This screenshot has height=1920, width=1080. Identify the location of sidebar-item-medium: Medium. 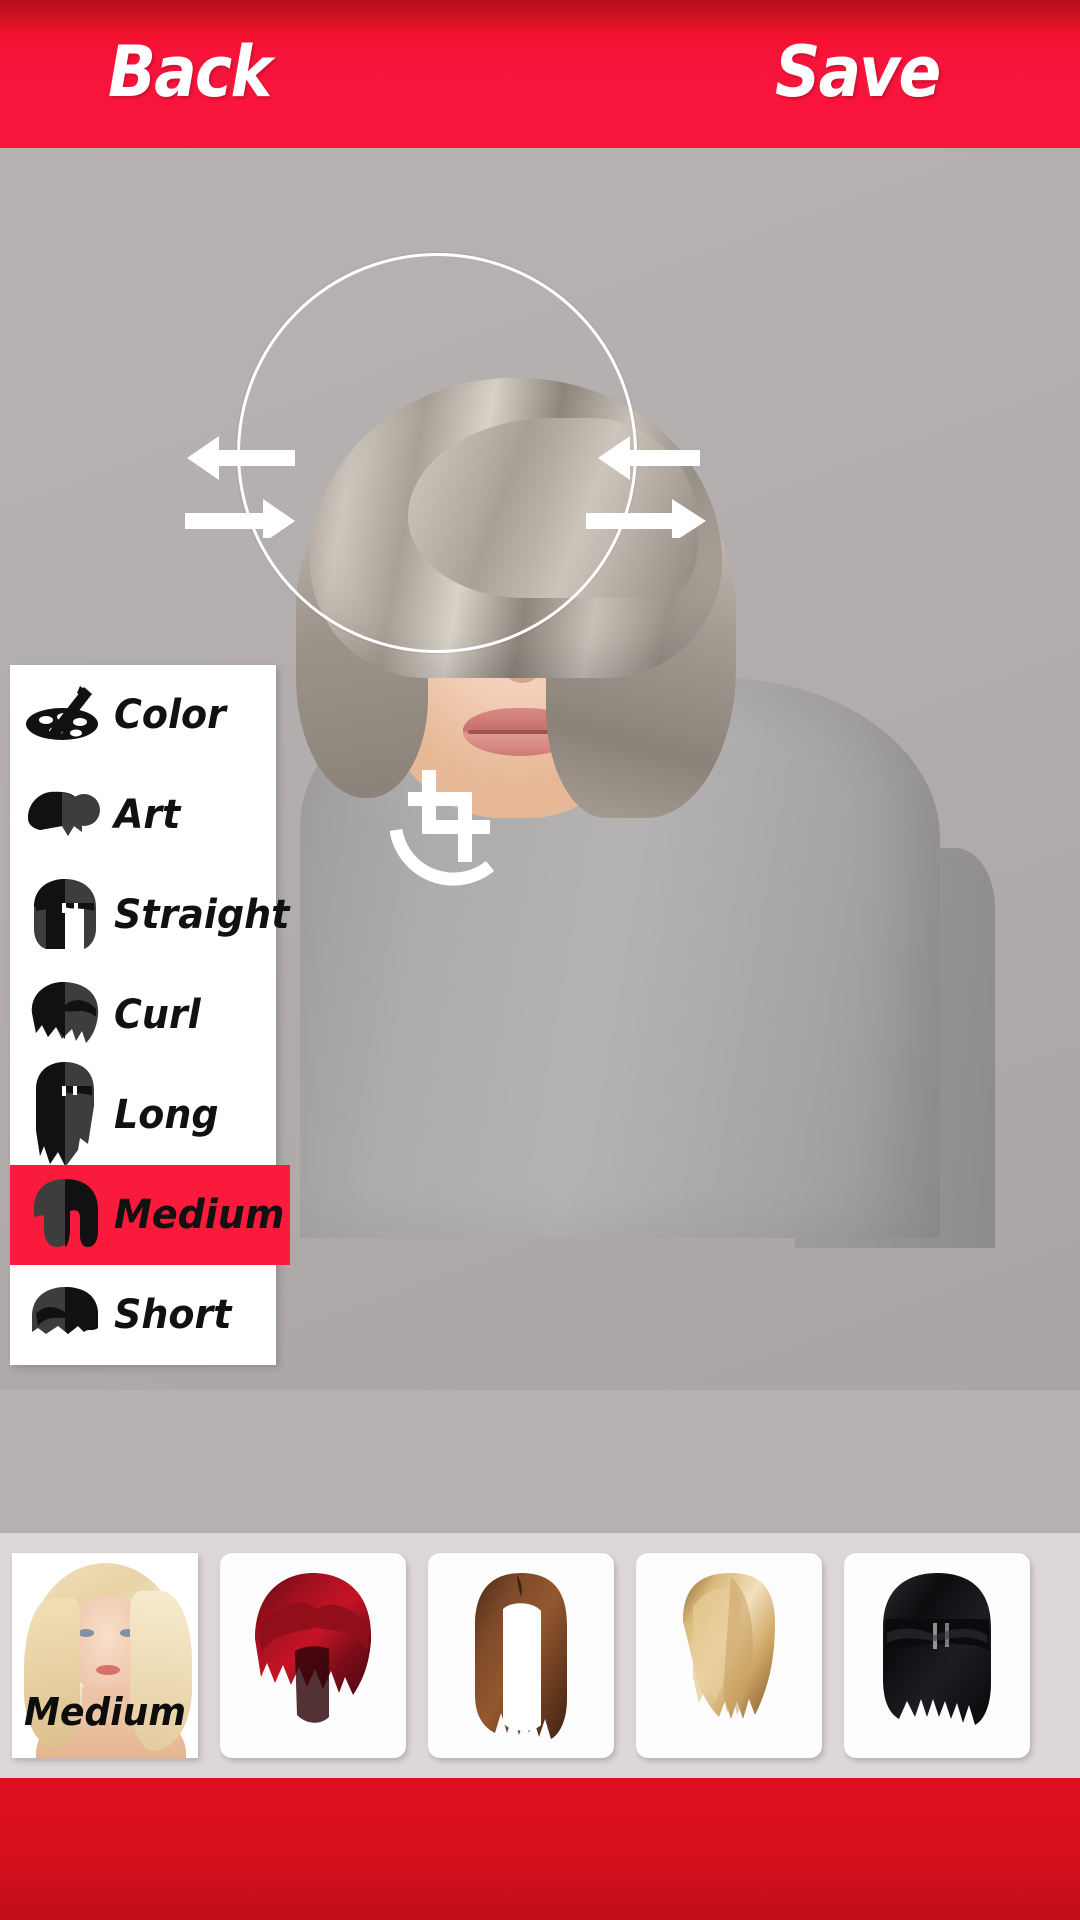
(150, 1215).